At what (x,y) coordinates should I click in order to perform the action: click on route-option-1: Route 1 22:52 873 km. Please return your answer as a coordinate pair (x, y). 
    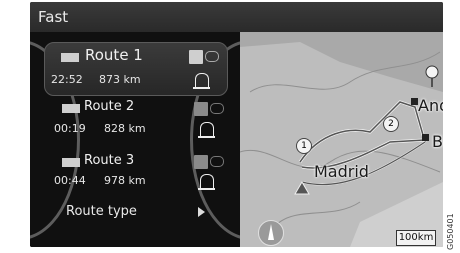
    Looking at the image, I should click on (136, 69).